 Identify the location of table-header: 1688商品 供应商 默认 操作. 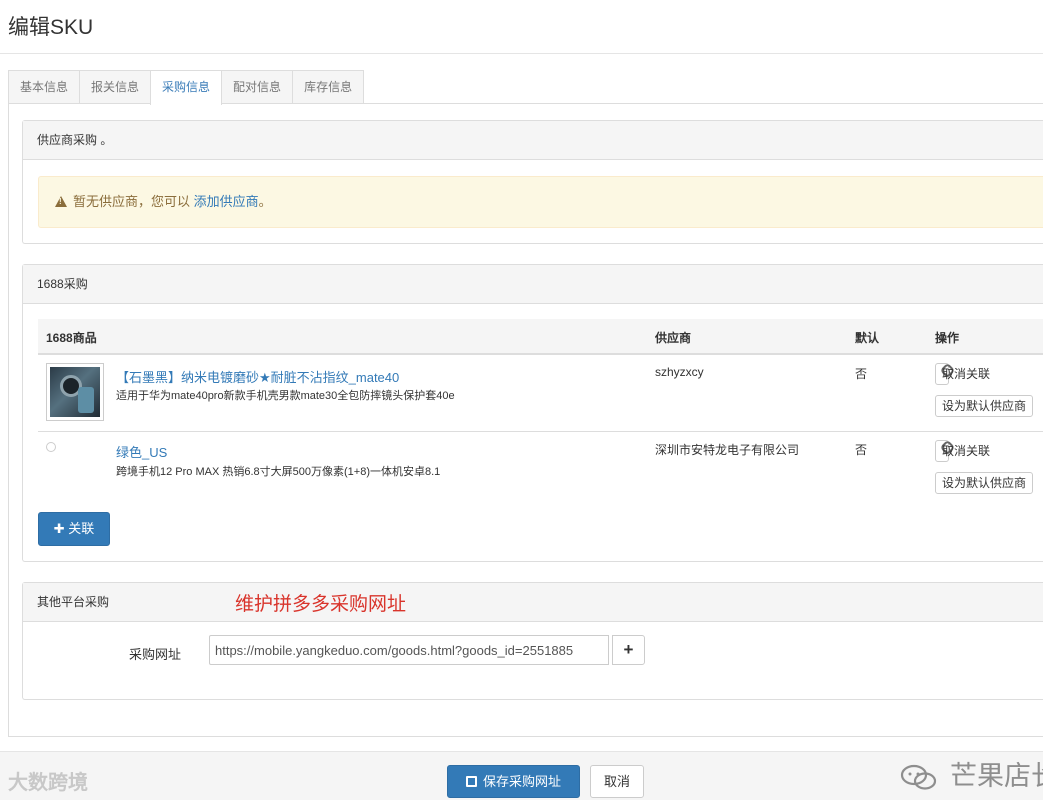
(540, 337).